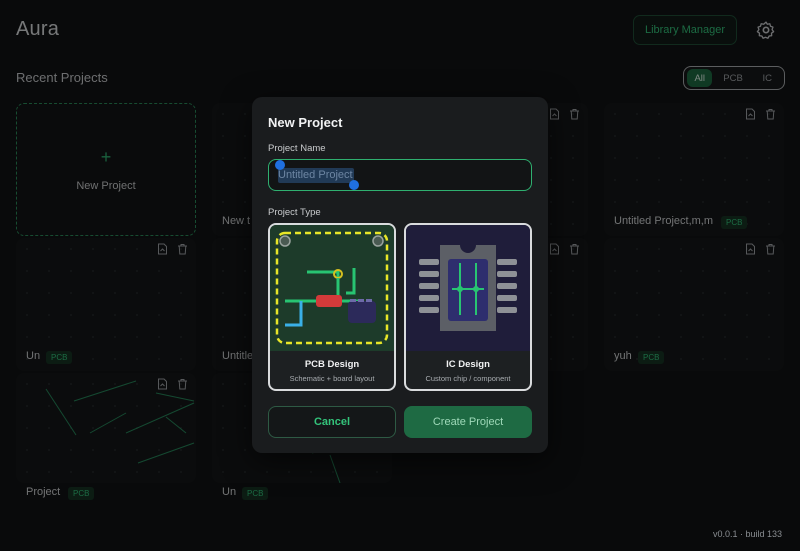 The width and height of the screenshot is (800, 551). I want to click on ic-chip-icon, so click(468, 288).